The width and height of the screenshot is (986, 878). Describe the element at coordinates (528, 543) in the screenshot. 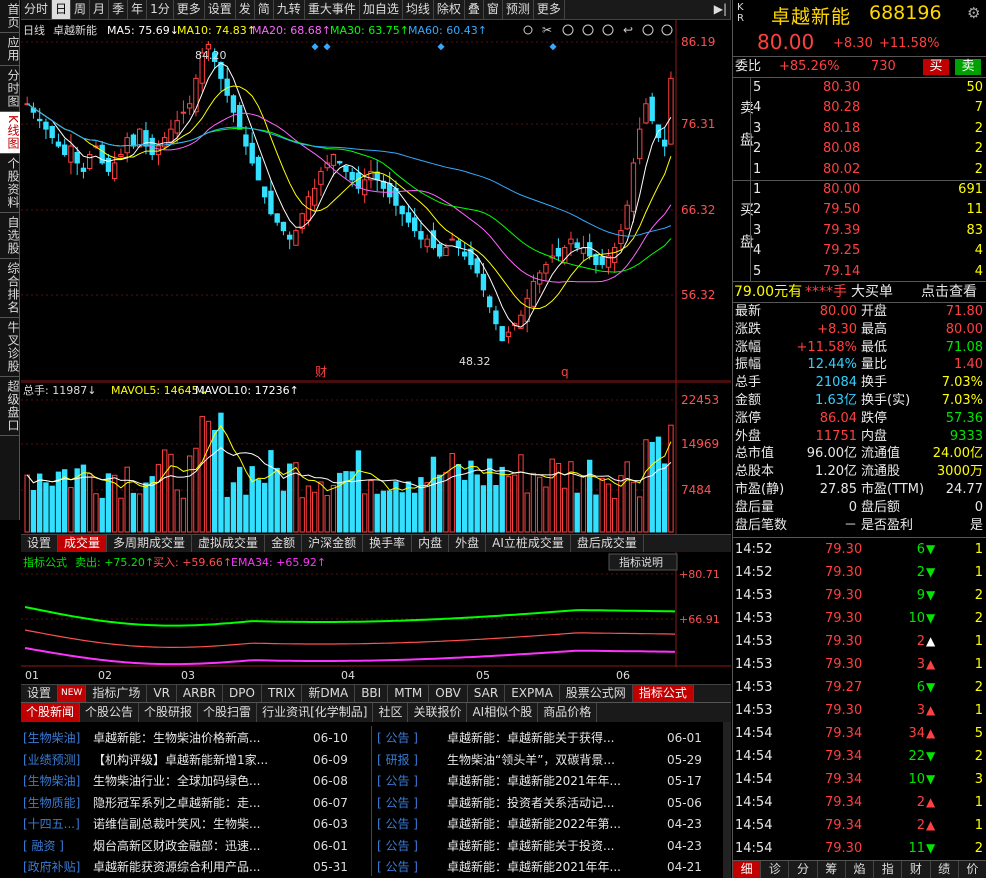

I see `volume-tab-9: AI立桩成交量` at that location.